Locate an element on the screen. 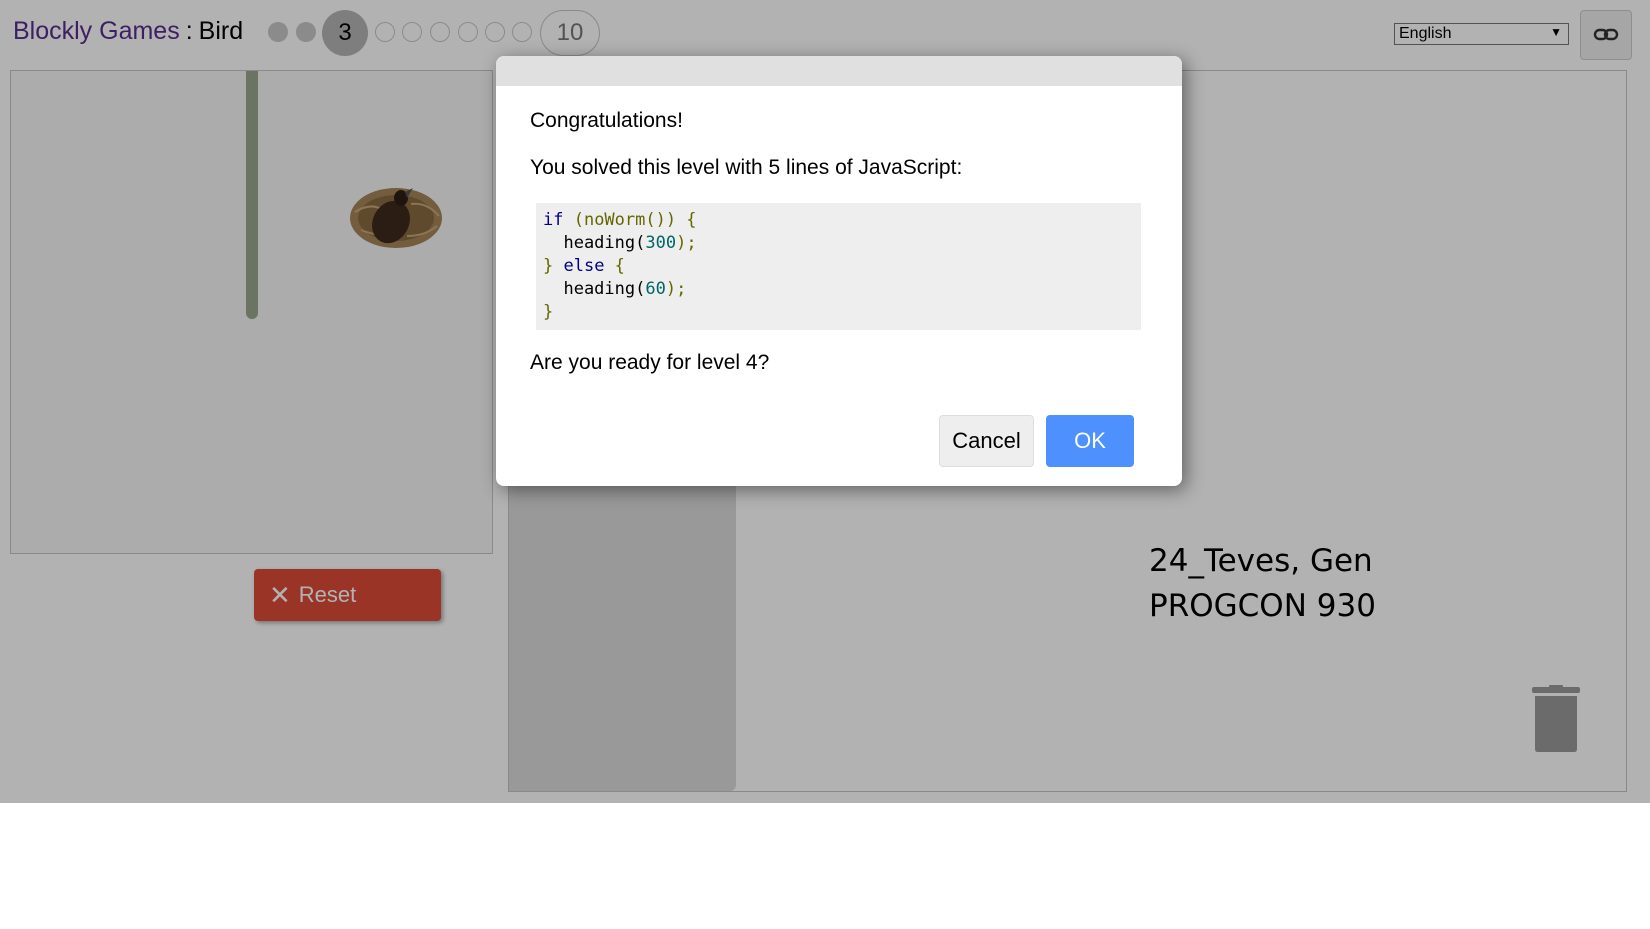 Image resolution: width=1650 pixels, height=929 pixels. code-line-5: } is located at coordinates (548, 312).